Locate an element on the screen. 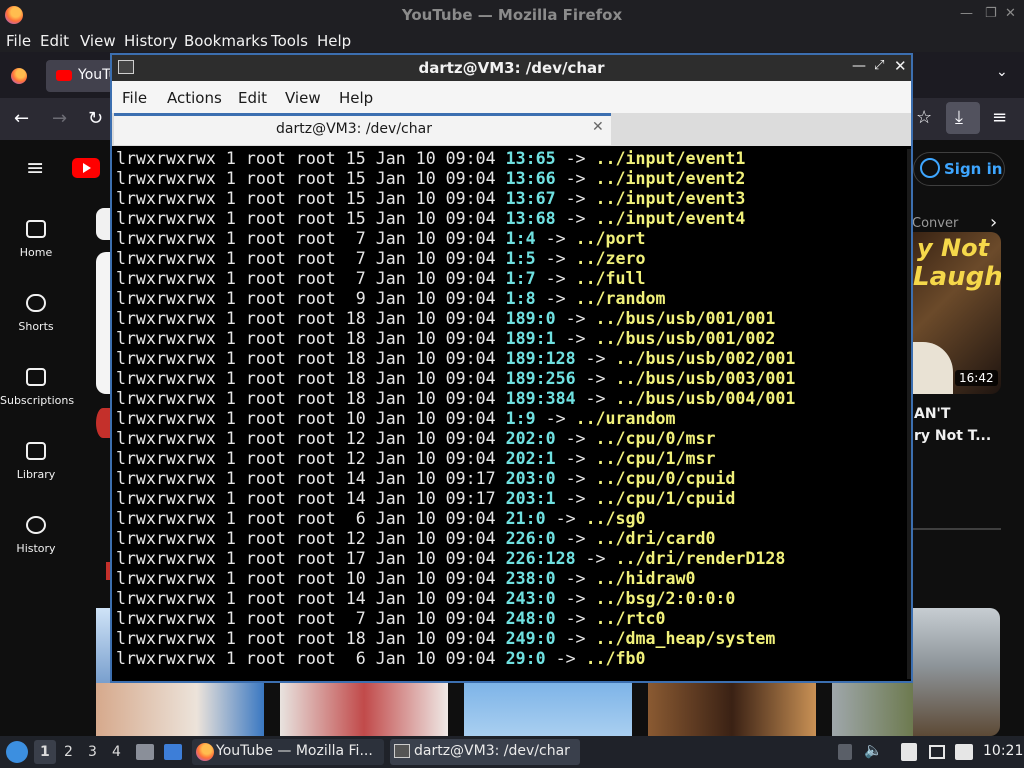 This screenshot has width=1024, height=768. minimize-icon: — is located at coordinates (966, 13).